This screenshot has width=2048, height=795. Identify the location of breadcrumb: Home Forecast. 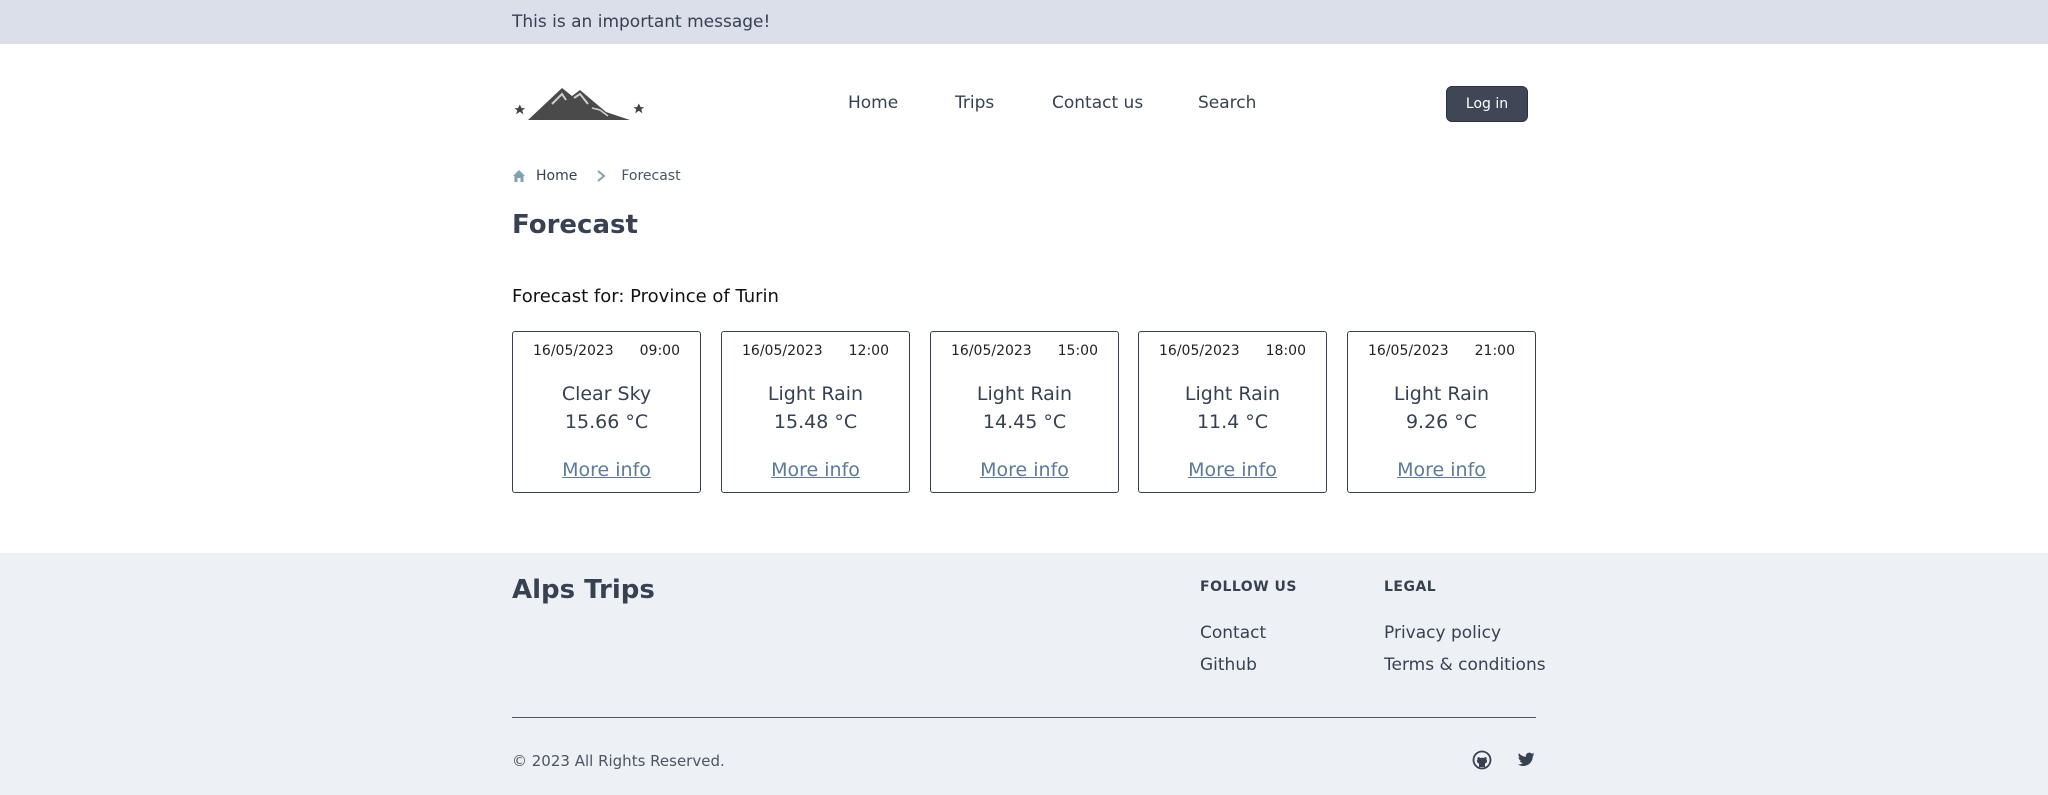
(596, 176).